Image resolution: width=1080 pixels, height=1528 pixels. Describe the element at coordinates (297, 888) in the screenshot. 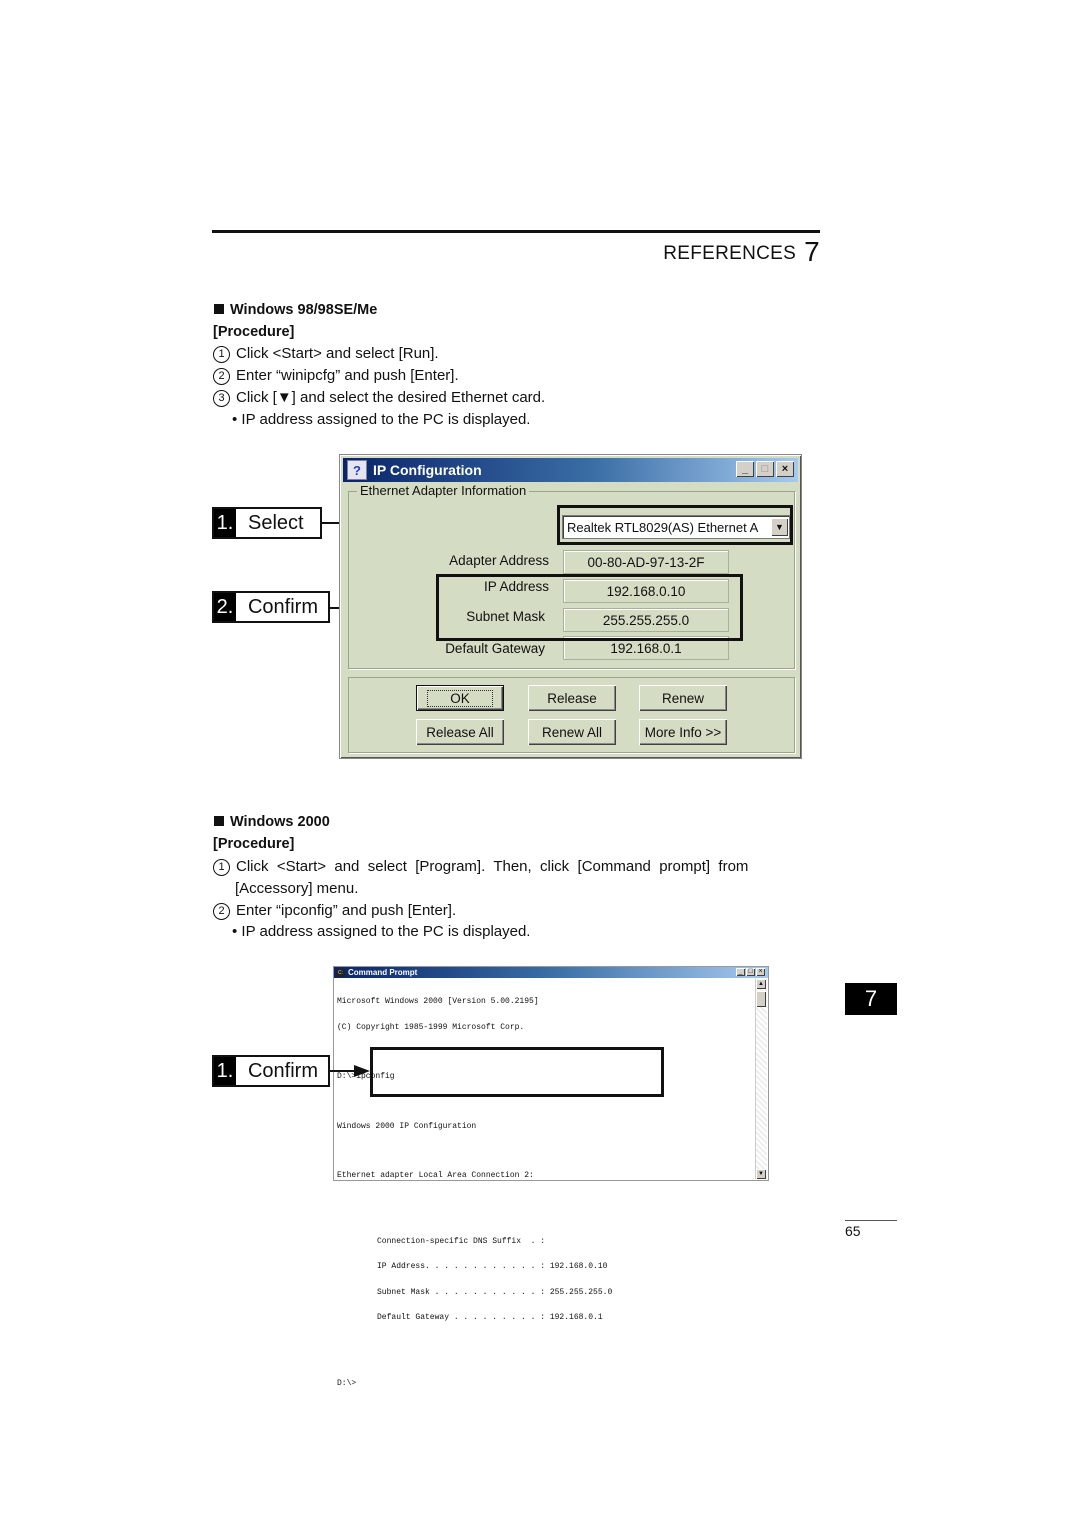

I see `win2000-step-1-cont: [Accessory] menu.` at that location.